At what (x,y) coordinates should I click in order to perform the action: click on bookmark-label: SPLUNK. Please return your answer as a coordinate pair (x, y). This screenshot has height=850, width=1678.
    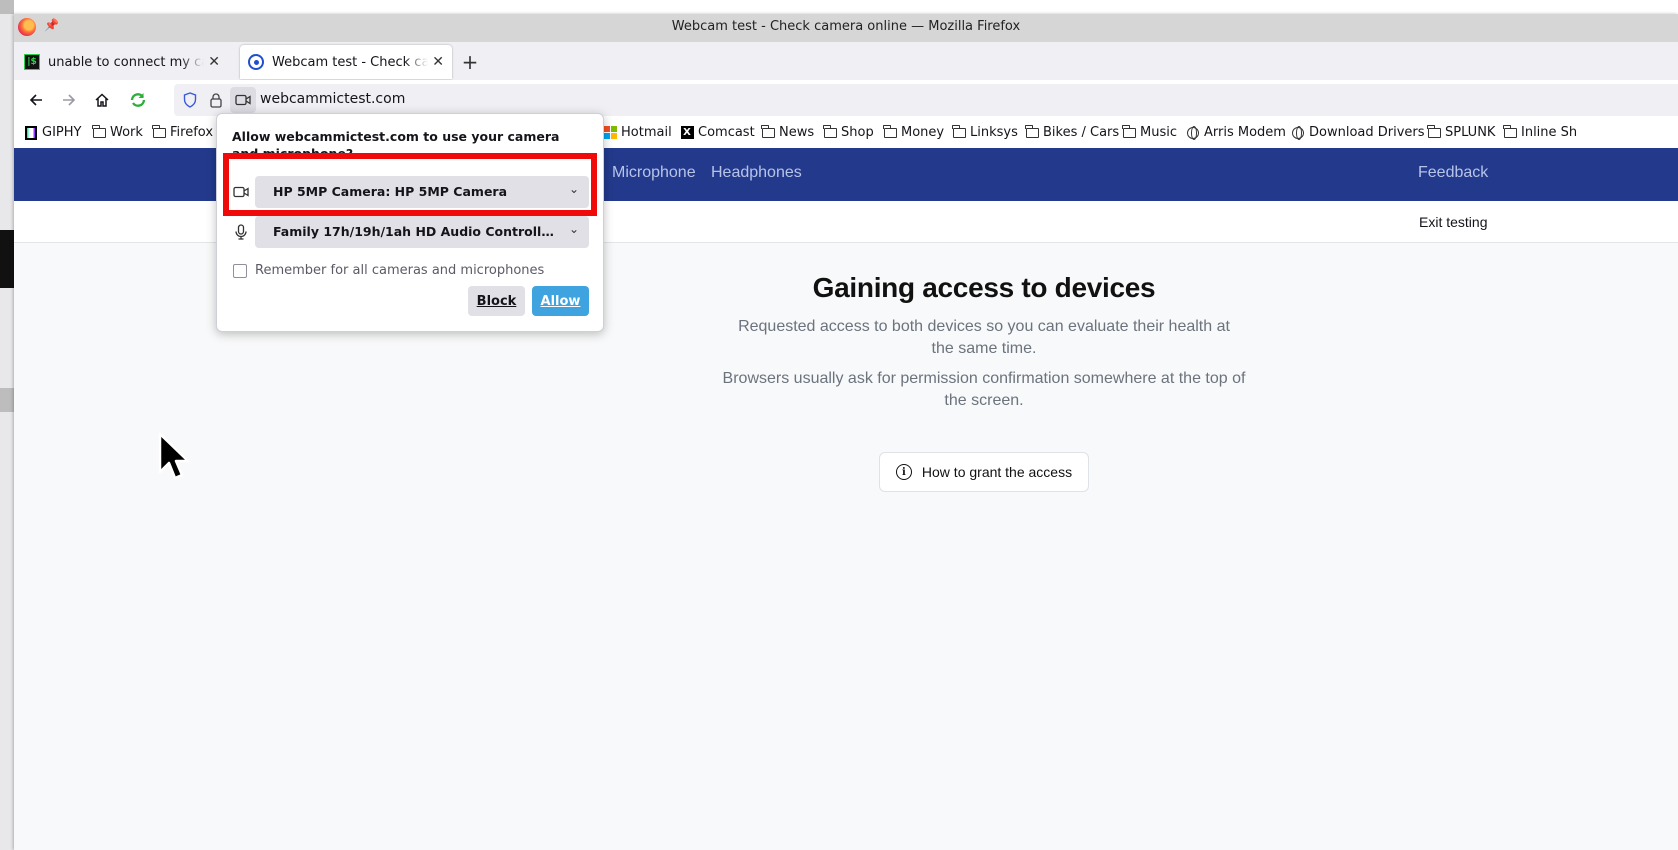
    Looking at the image, I should click on (1470, 132).